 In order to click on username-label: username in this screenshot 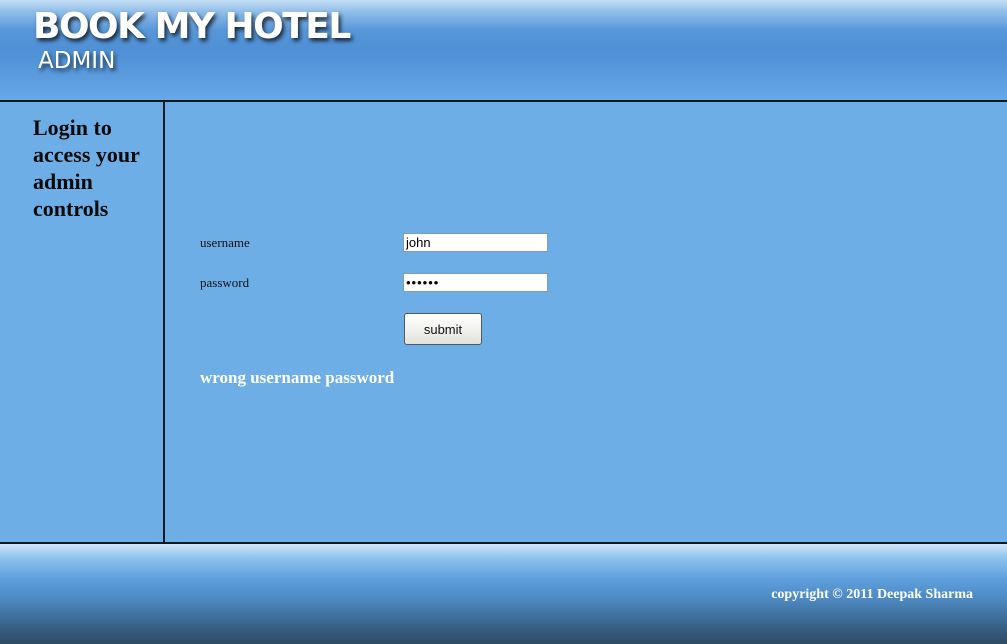, I will do `click(225, 242)`.